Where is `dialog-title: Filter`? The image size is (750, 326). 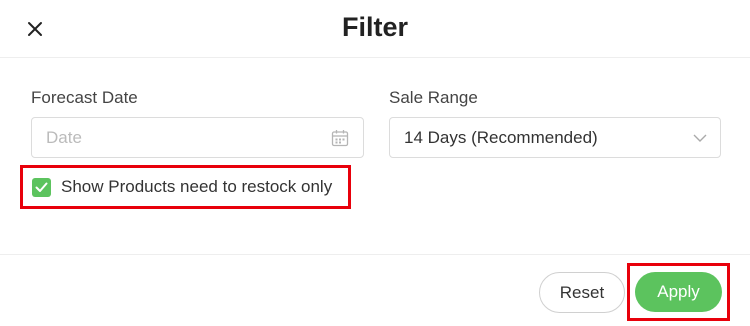
dialog-title: Filter is located at coordinates (374, 27).